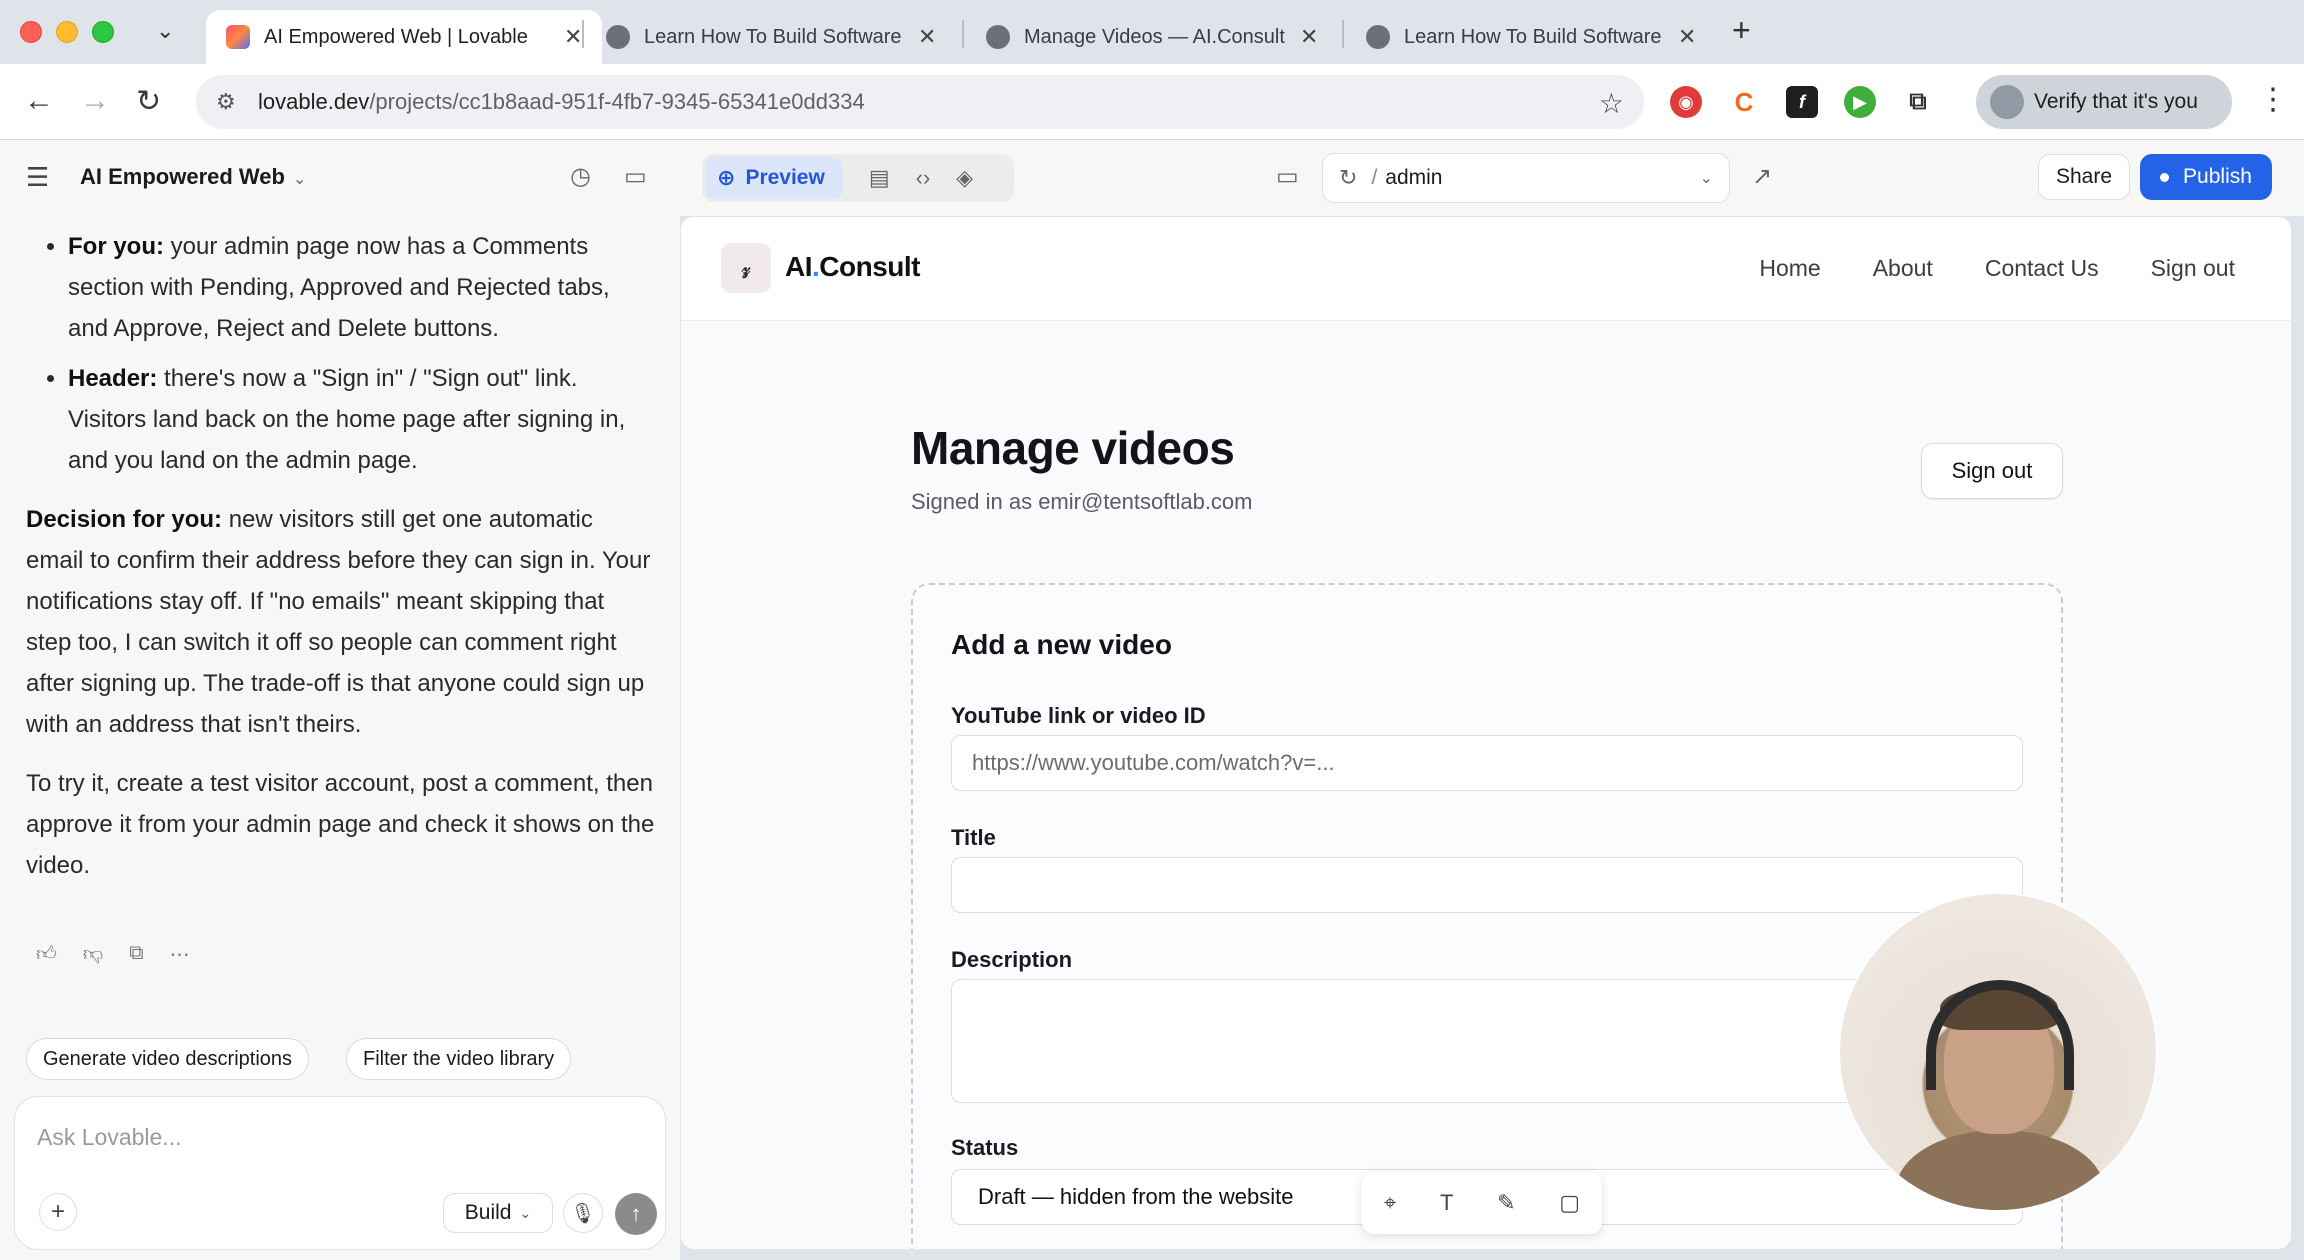 The image size is (2304, 1260). I want to click on refresh-icon: ↻, so click(1348, 178).